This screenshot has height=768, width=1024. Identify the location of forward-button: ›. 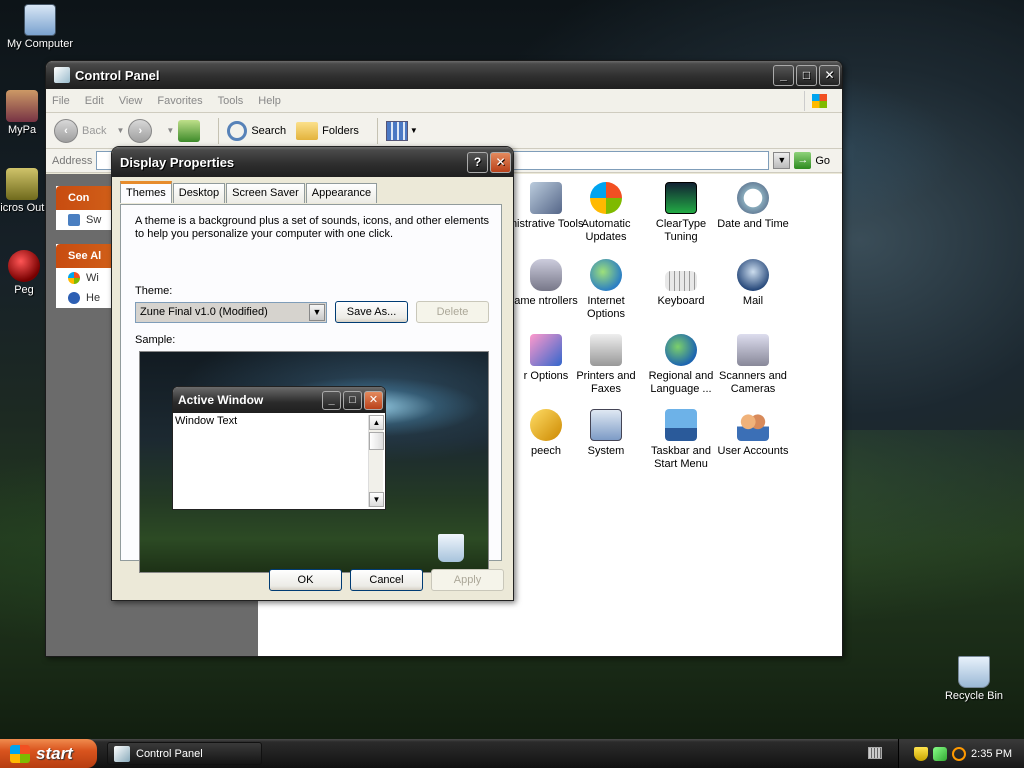
(142, 130).